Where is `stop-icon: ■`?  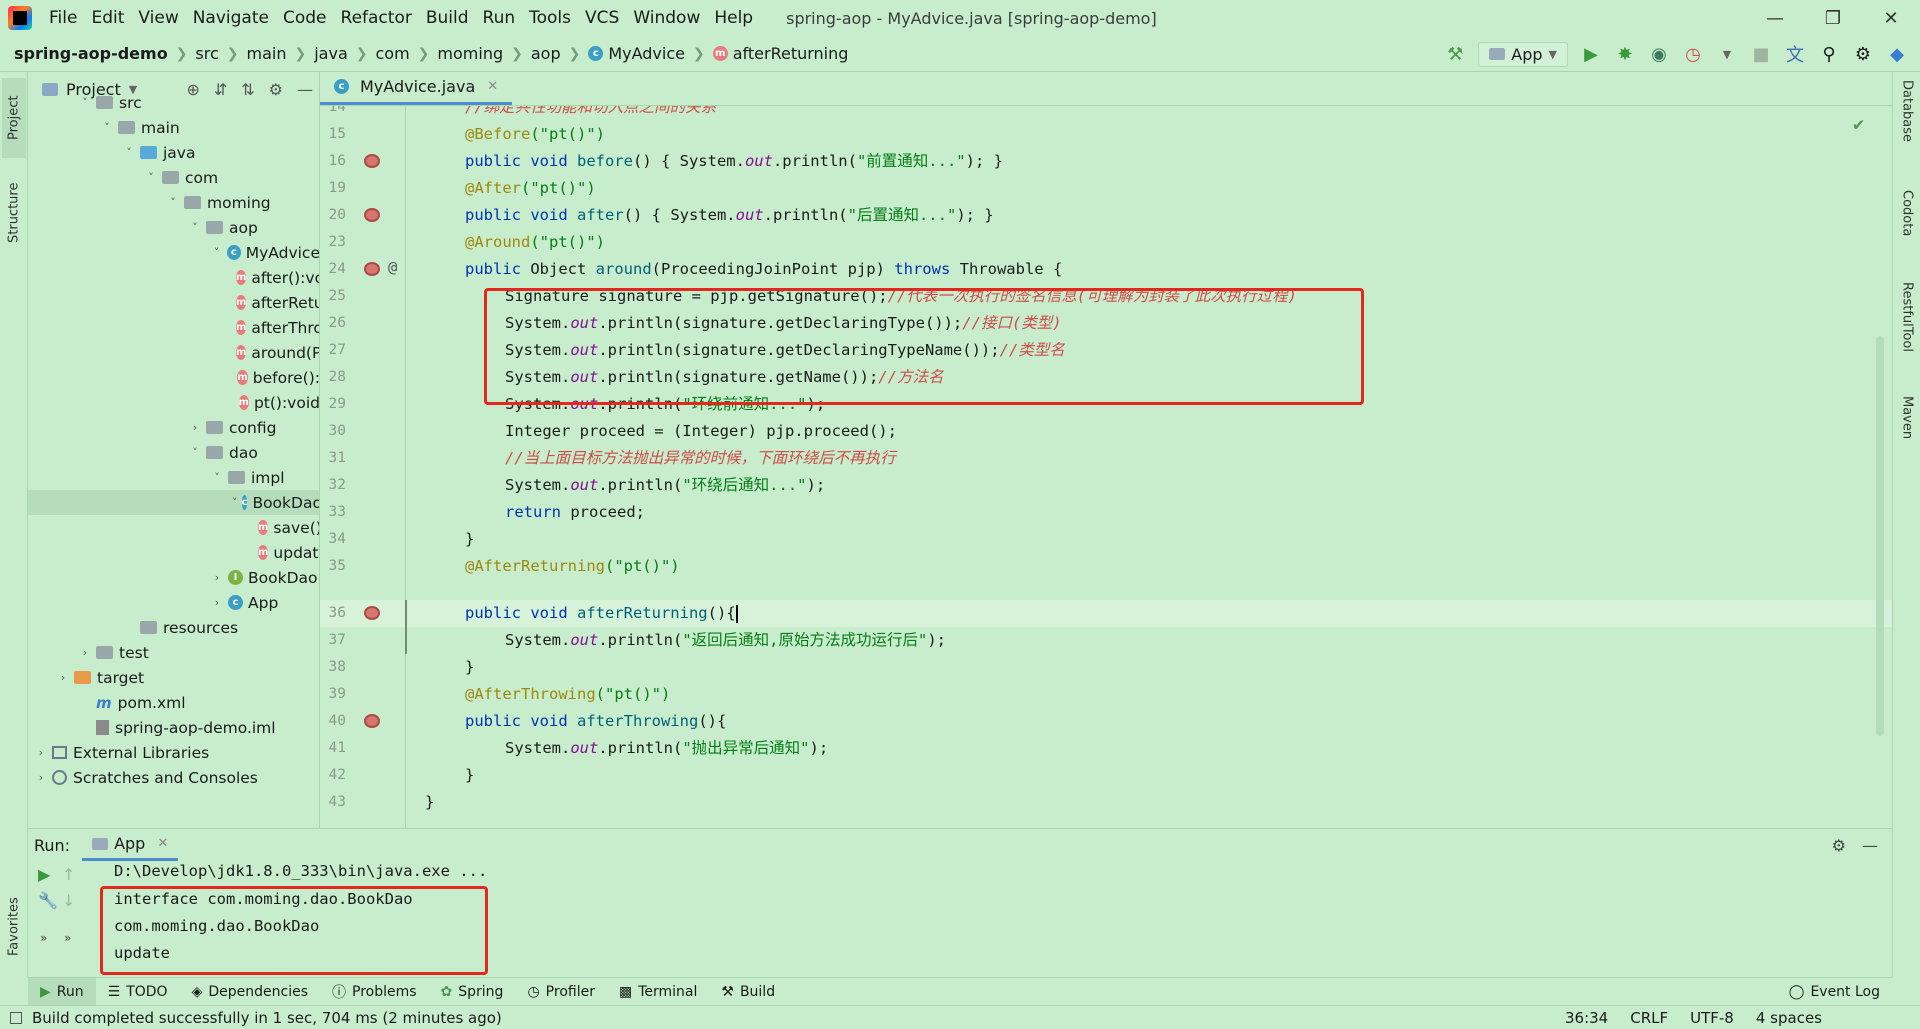 stop-icon: ■ is located at coordinates (1761, 54).